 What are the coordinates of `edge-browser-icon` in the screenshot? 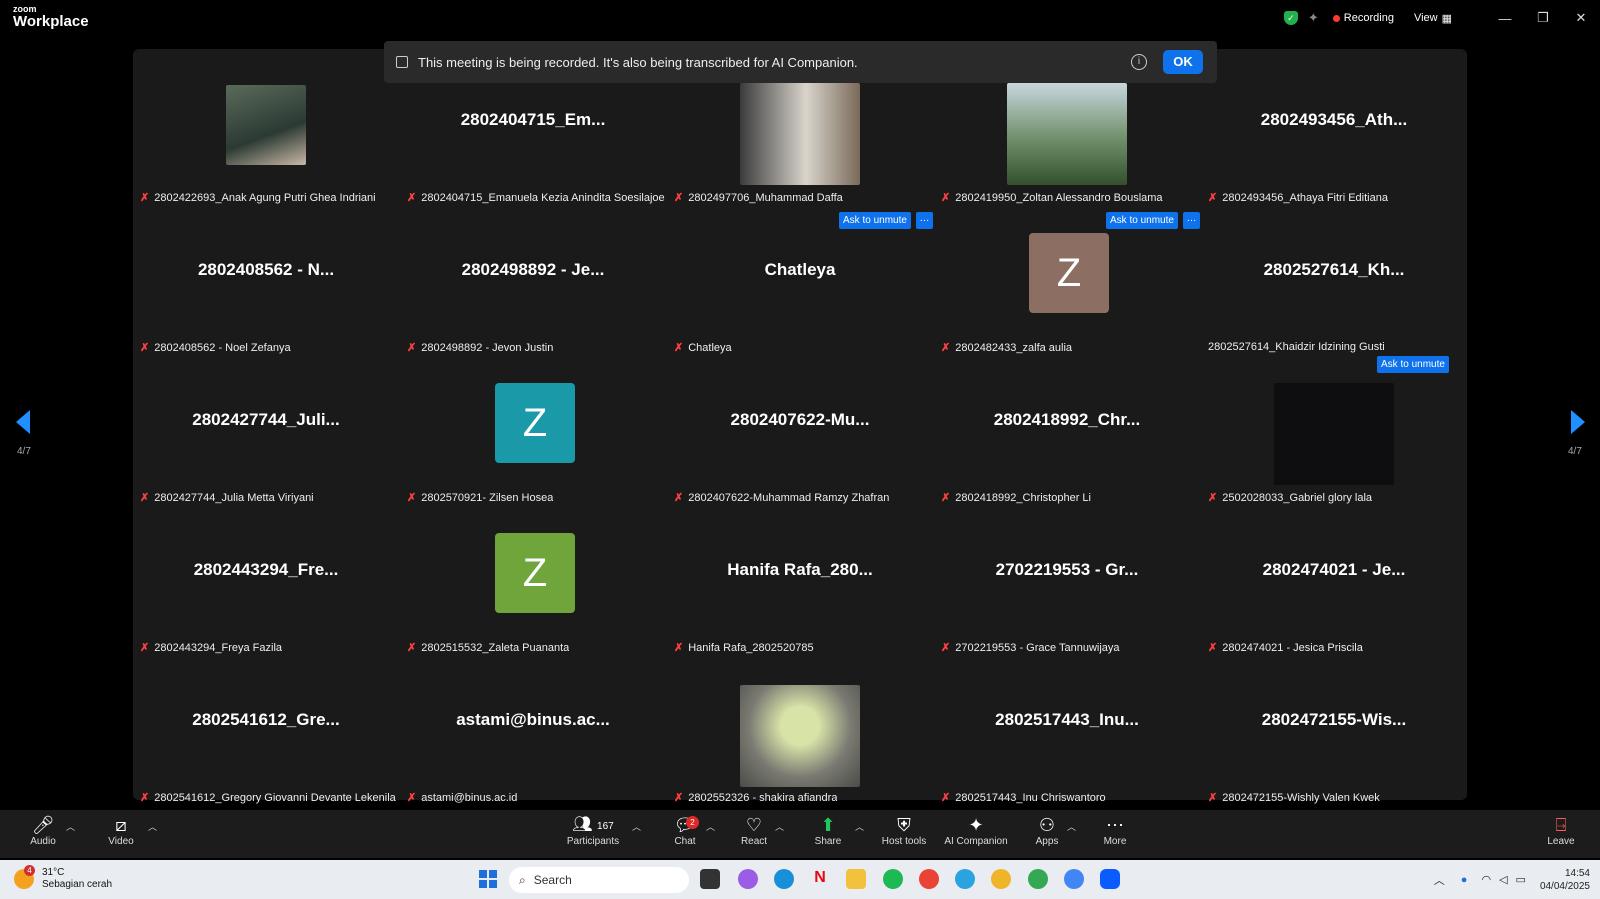 It's located at (784, 879).